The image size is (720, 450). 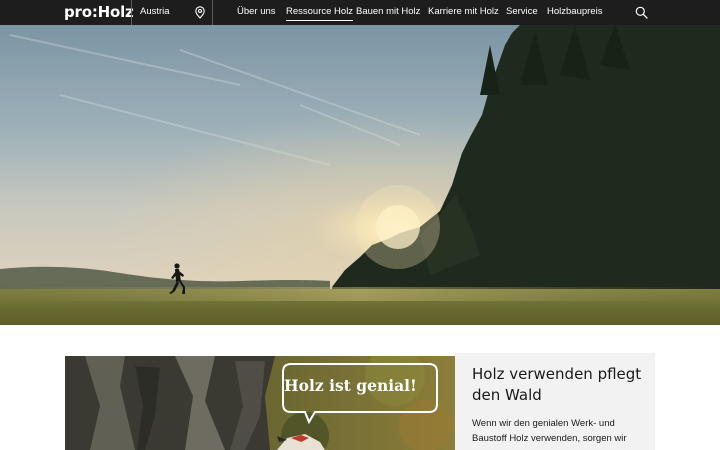 What do you see at coordinates (200, 12) in the screenshot?
I see `location-pin-icon` at bounding box center [200, 12].